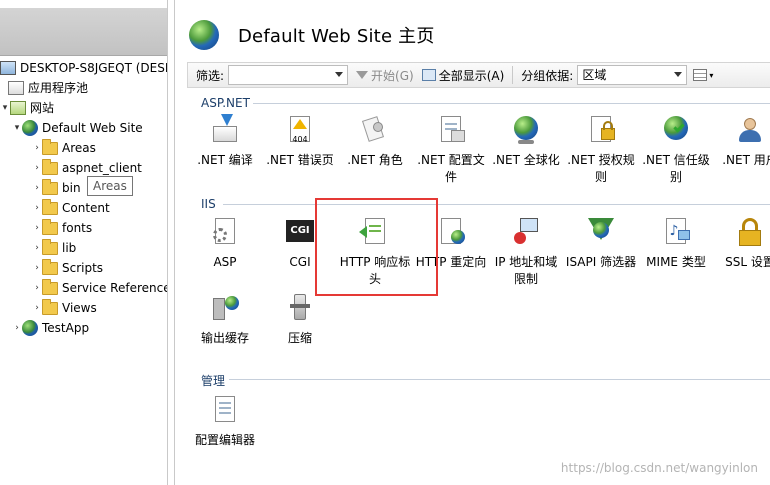 This screenshot has width=770, height=485. Describe the element at coordinates (89, 128) in the screenshot. I see `tree-node-default-web-site: ▾ Default Web Site` at that location.